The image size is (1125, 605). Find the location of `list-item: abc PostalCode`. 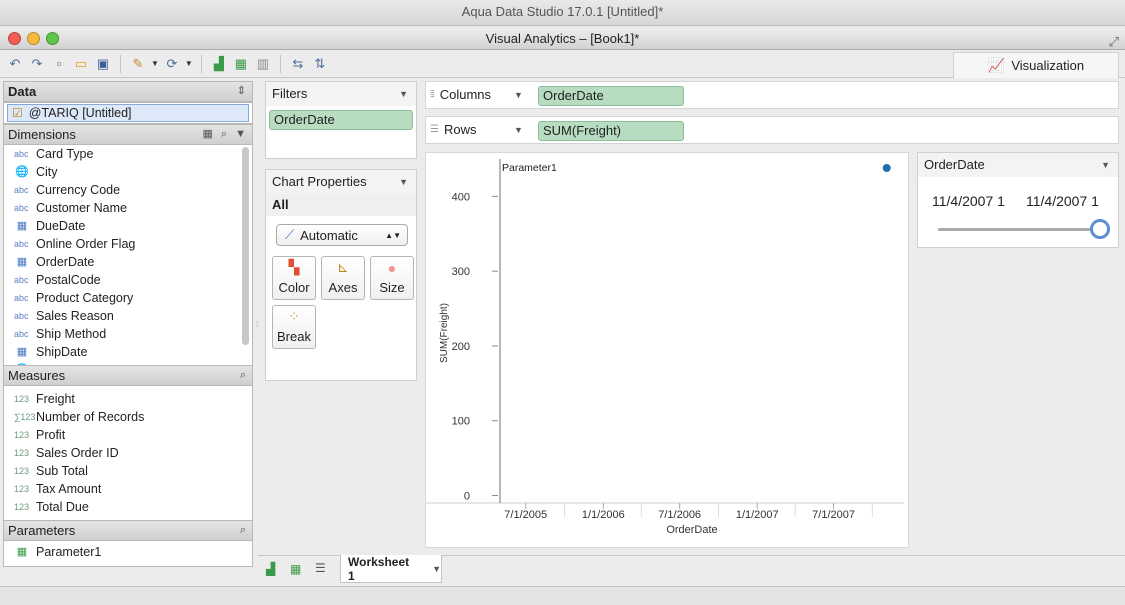

list-item: abc PostalCode is located at coordinates (128, 280).